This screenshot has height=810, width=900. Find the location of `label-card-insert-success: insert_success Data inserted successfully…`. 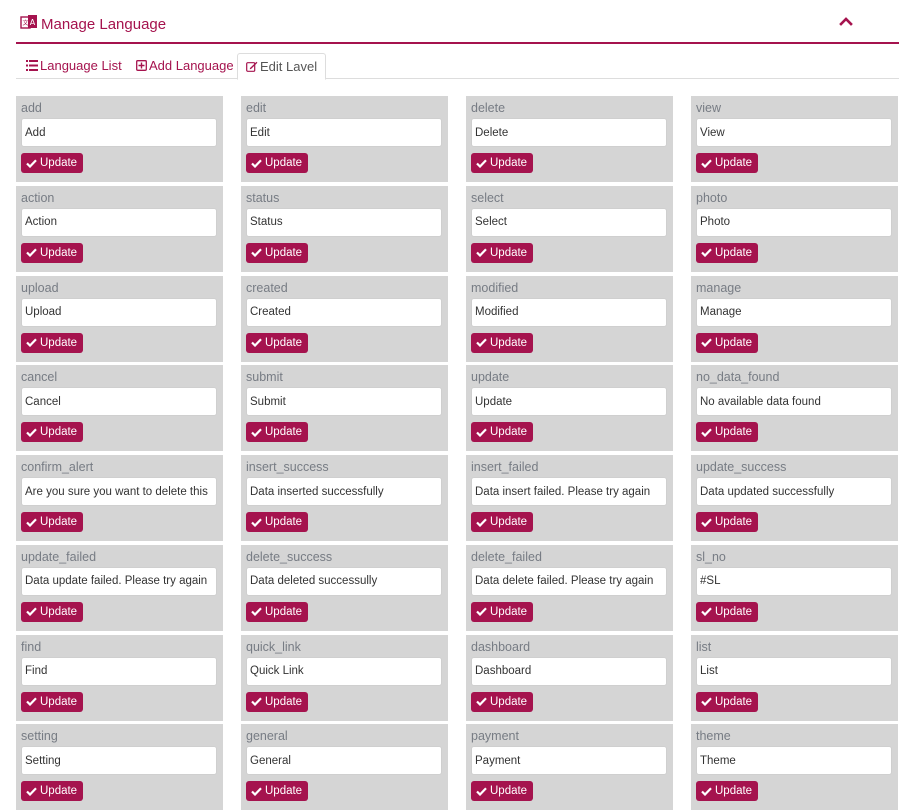

label-card-insert-success: insert_success Data inserted successfully… is located at coordinates (344, 498).